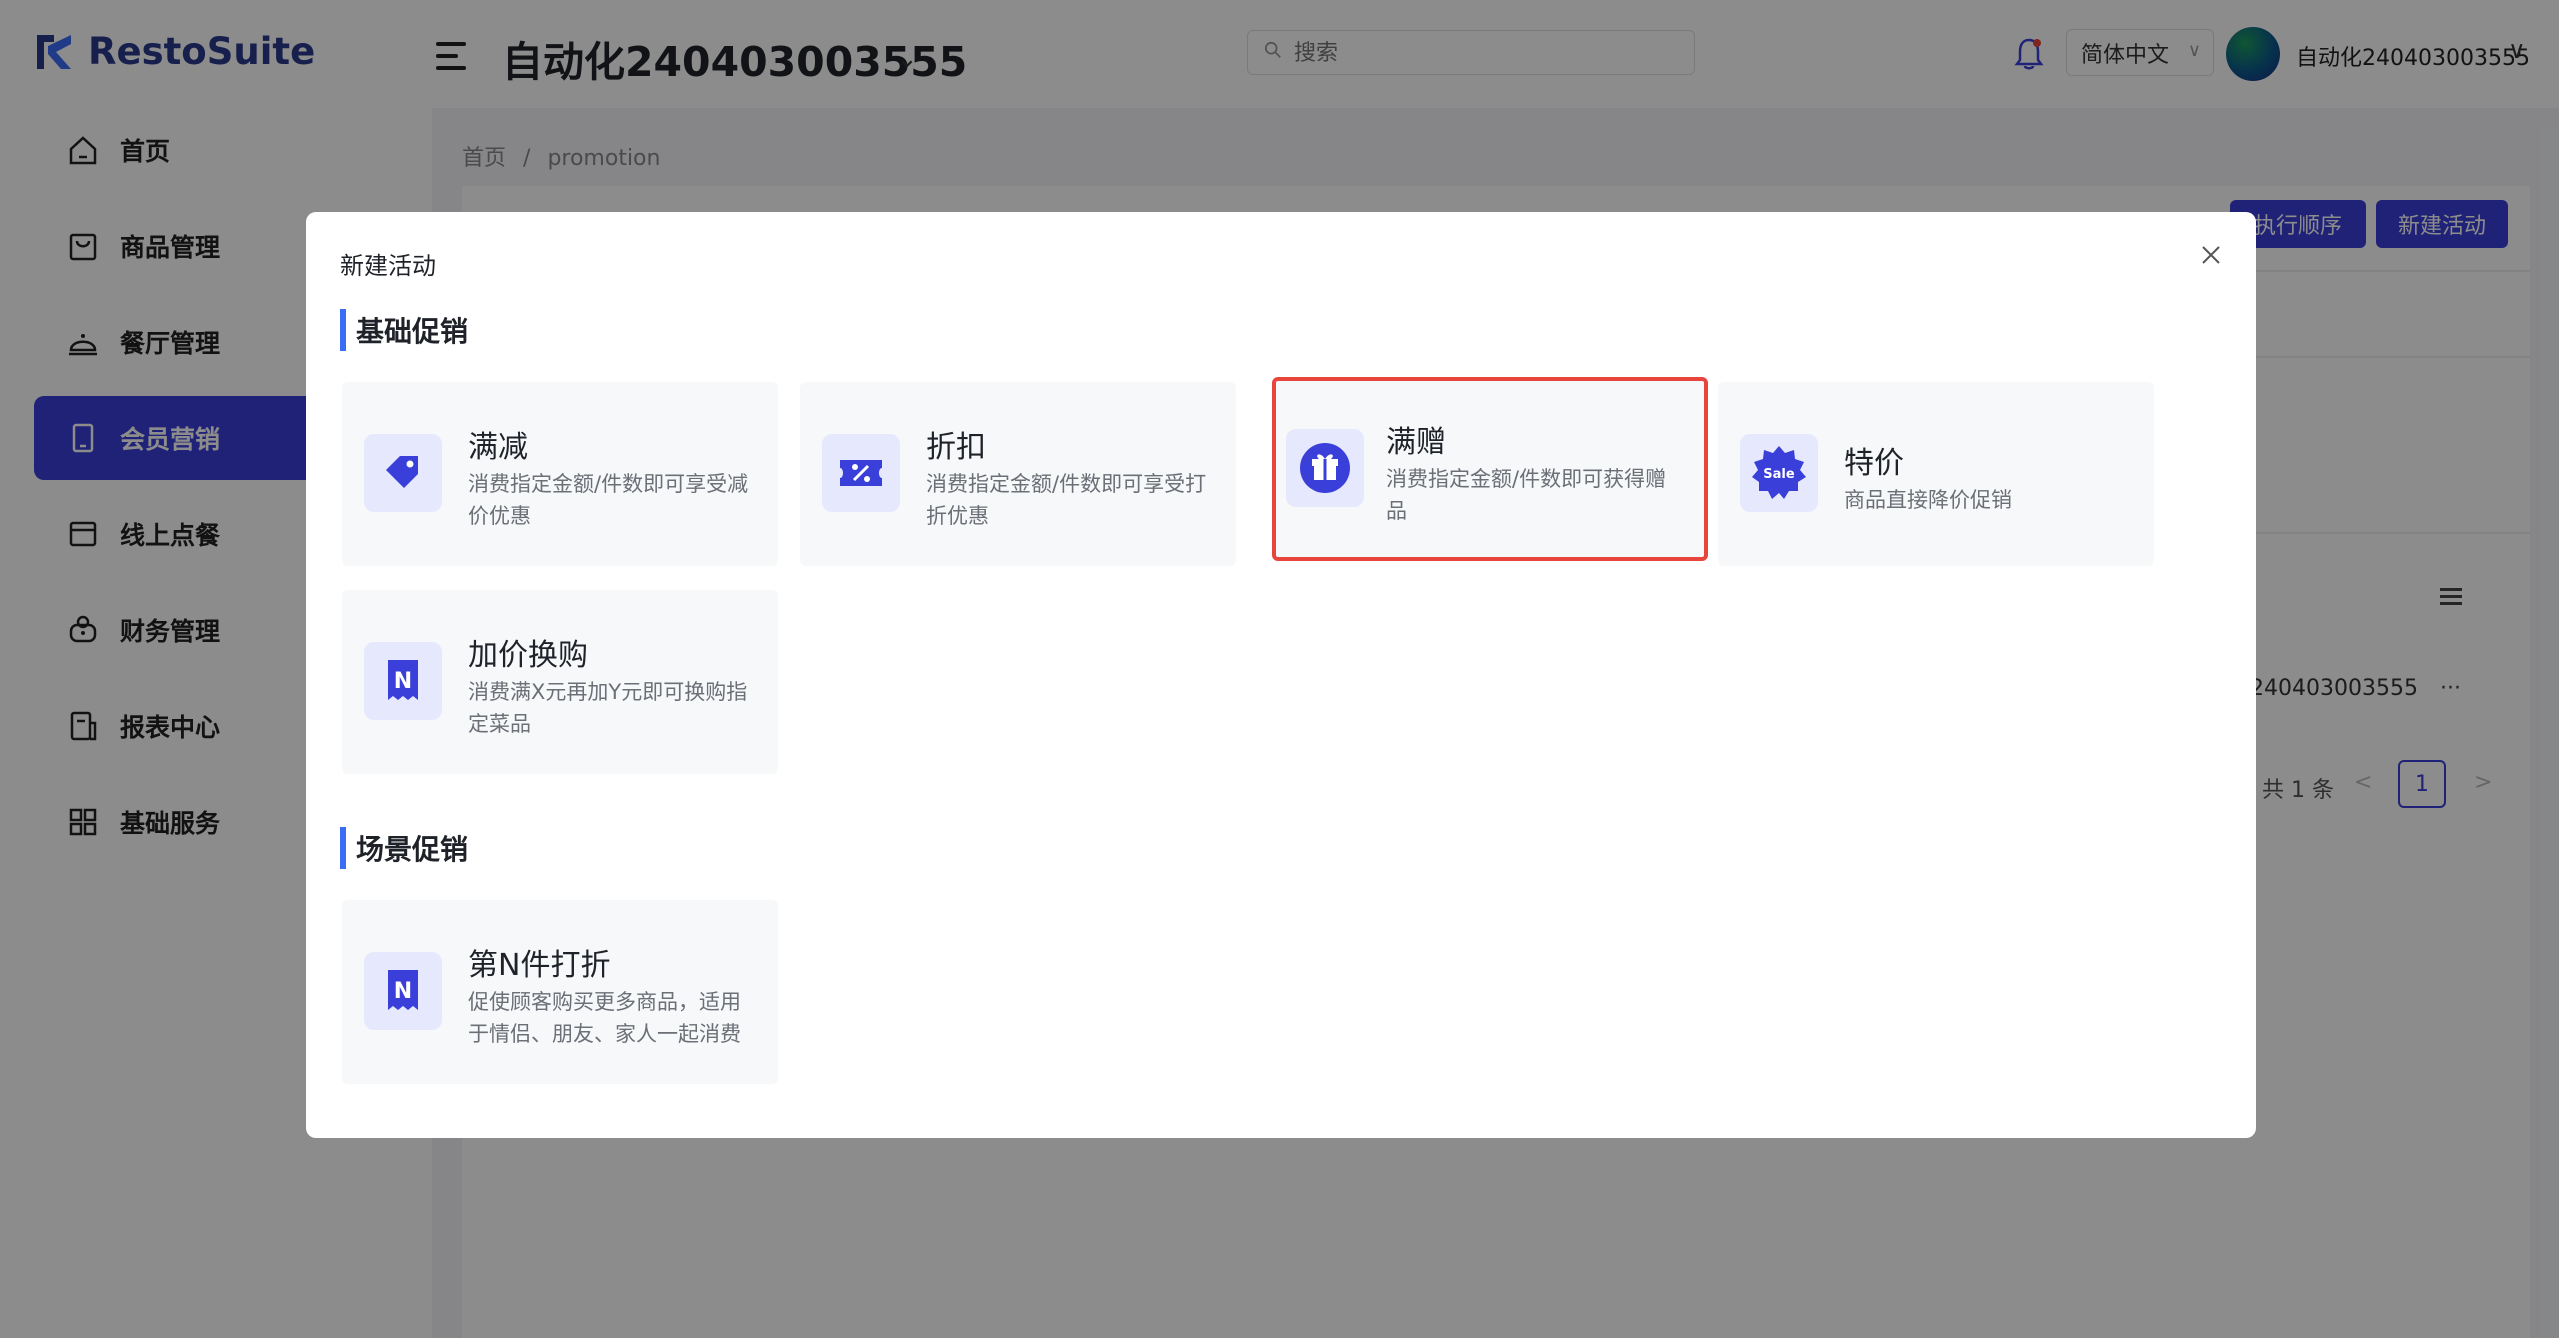 The width and height of the screenshot is (2559, 1338). I want to click on section-title-scene: 场景促销, so click(404, 848).